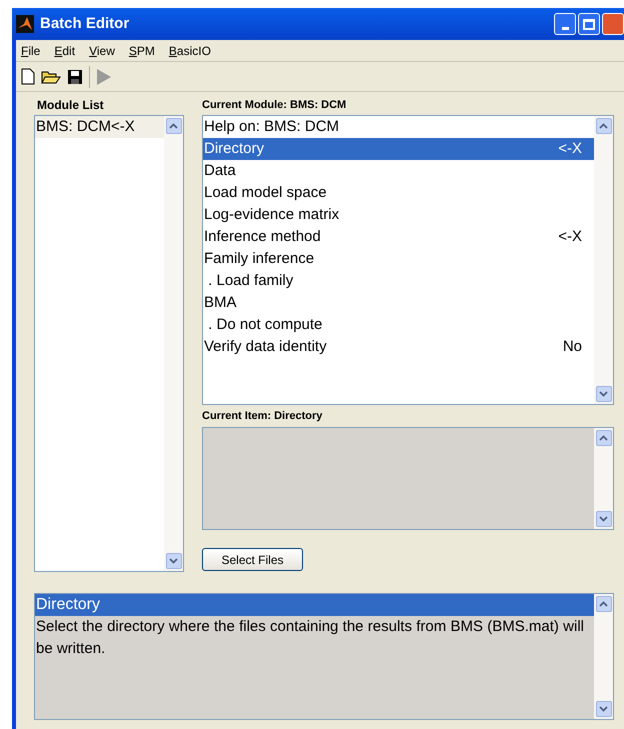 The width and height of the screenshot is (624, 729). I want to click on play-icon, so click(104, 77).